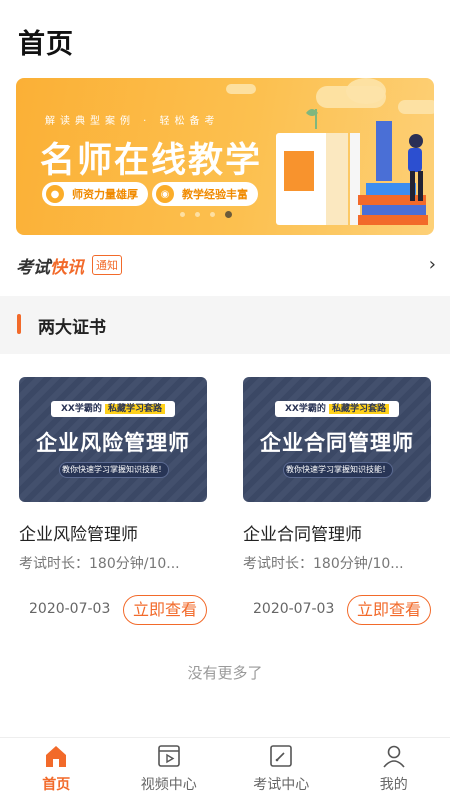 This screenshot has height=800, width=450. Describe the element at coordinates (50, 267) in the screenshot. I see `news-brand: 考试快讯` at that location.